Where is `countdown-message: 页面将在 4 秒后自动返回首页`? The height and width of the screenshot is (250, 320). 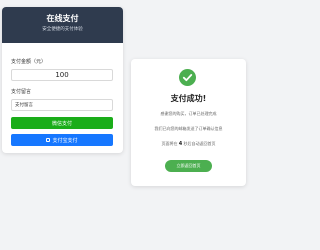 countdown-message: 页面将在 4 秒后自动返回首页 is located at coordinates (188, 144).